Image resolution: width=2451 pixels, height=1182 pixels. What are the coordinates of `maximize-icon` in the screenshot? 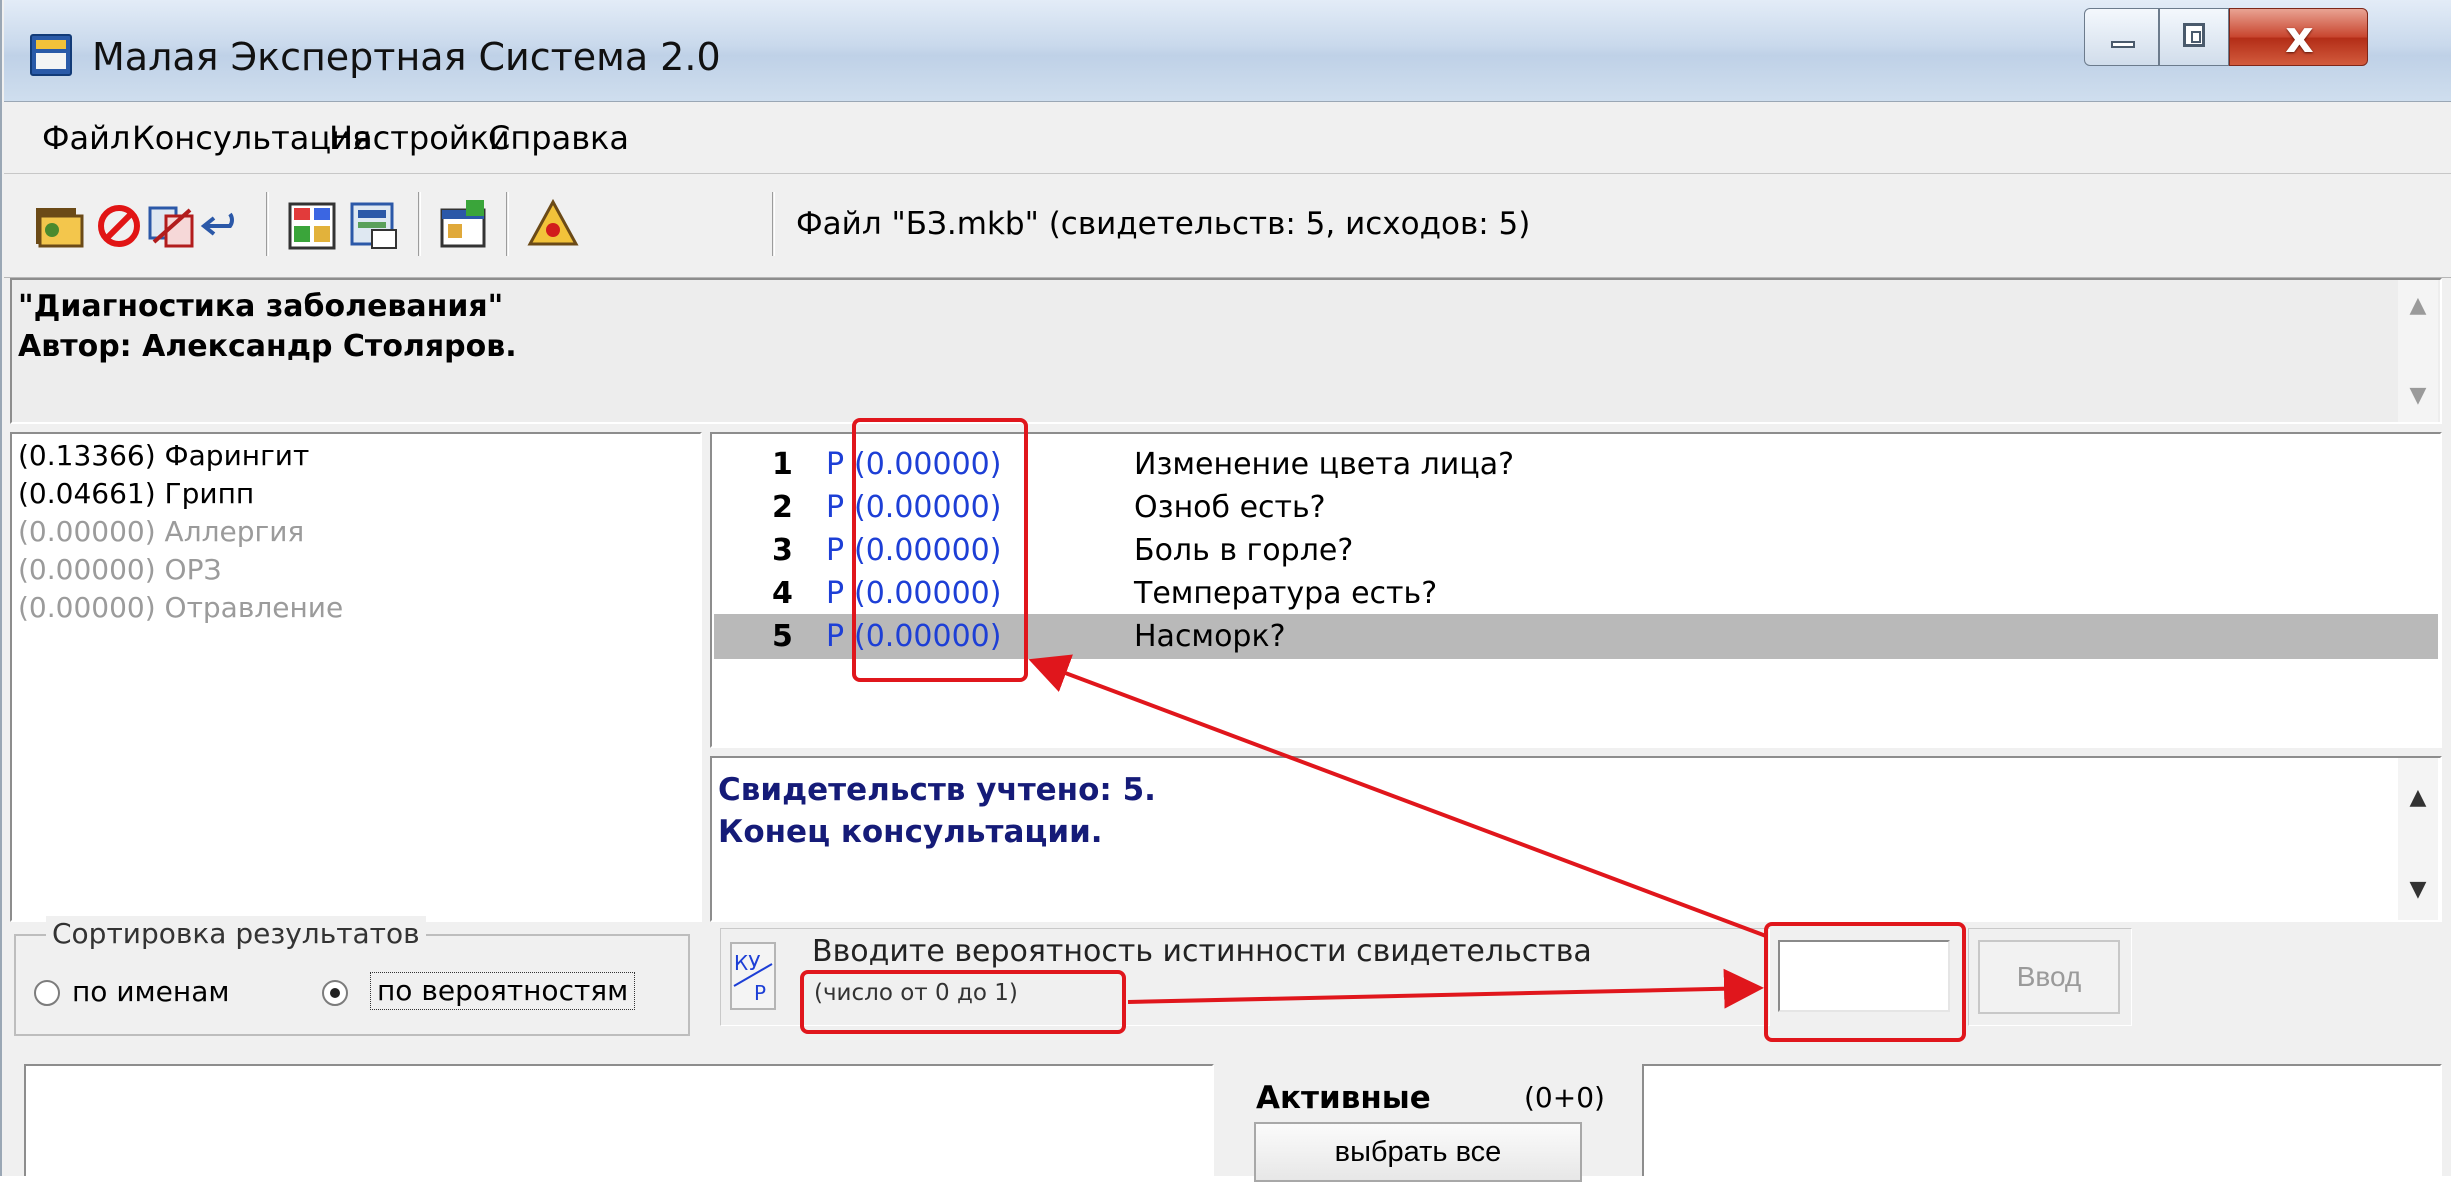 It's located at (2194, 35).